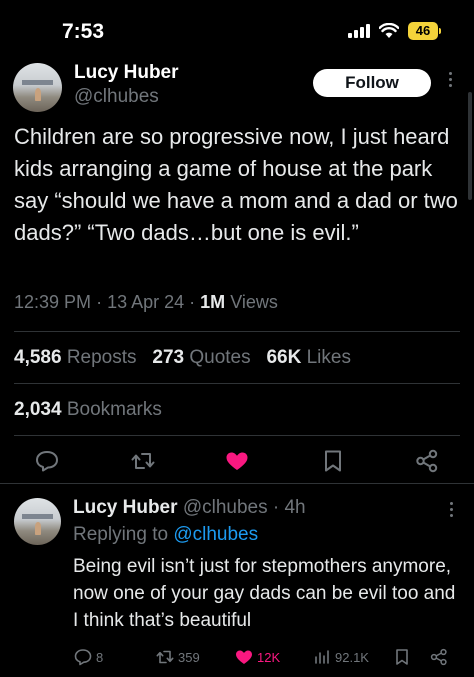 The image size is (474, 677). What do you see at coordinates (328, 357) in the screenshot?
I see `likes-label: Likes` at bounding box center [328, 357].